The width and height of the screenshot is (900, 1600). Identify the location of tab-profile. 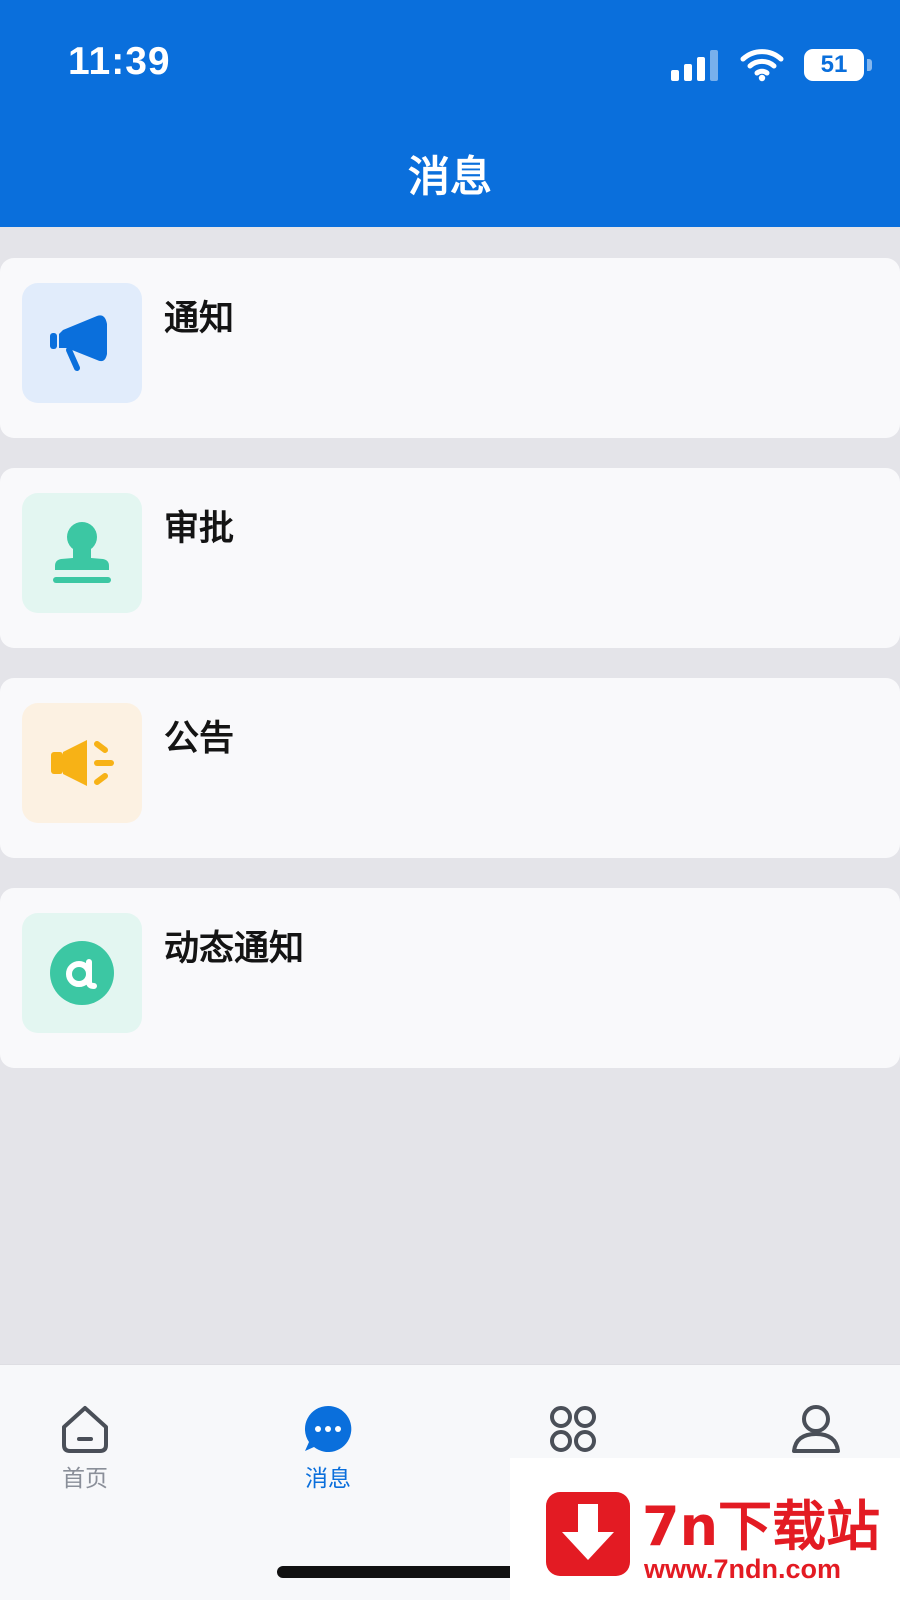
(816, 1431).